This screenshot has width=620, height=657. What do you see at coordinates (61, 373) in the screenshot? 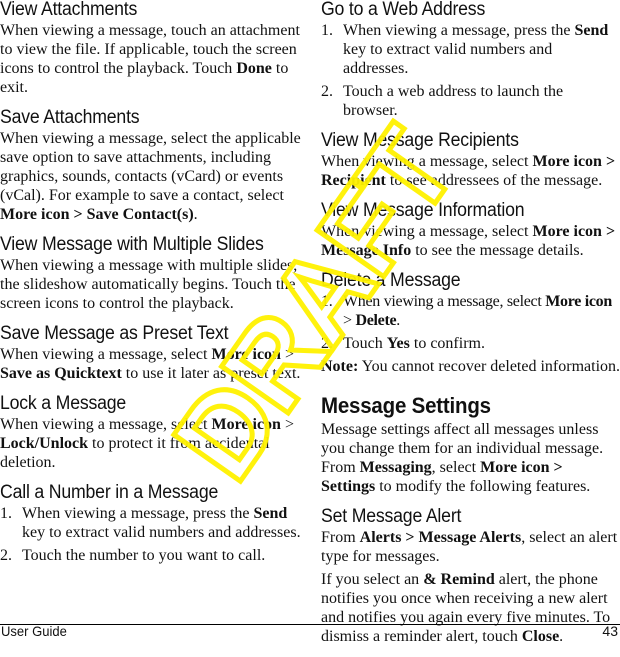
I see `bold-term: Save as Quicktext` at bounding box center [61, 373].